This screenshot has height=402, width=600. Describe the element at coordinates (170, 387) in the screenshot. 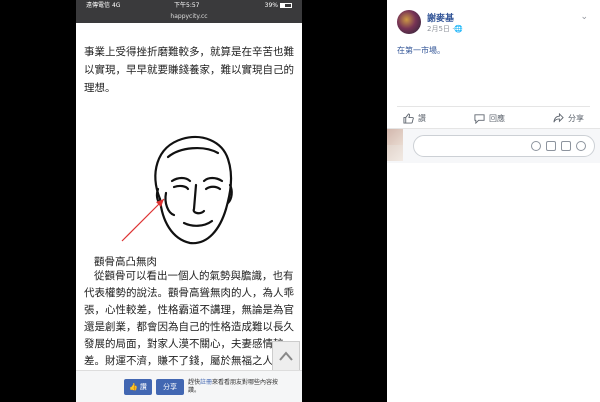

I see `share-button: 分享` at that location.